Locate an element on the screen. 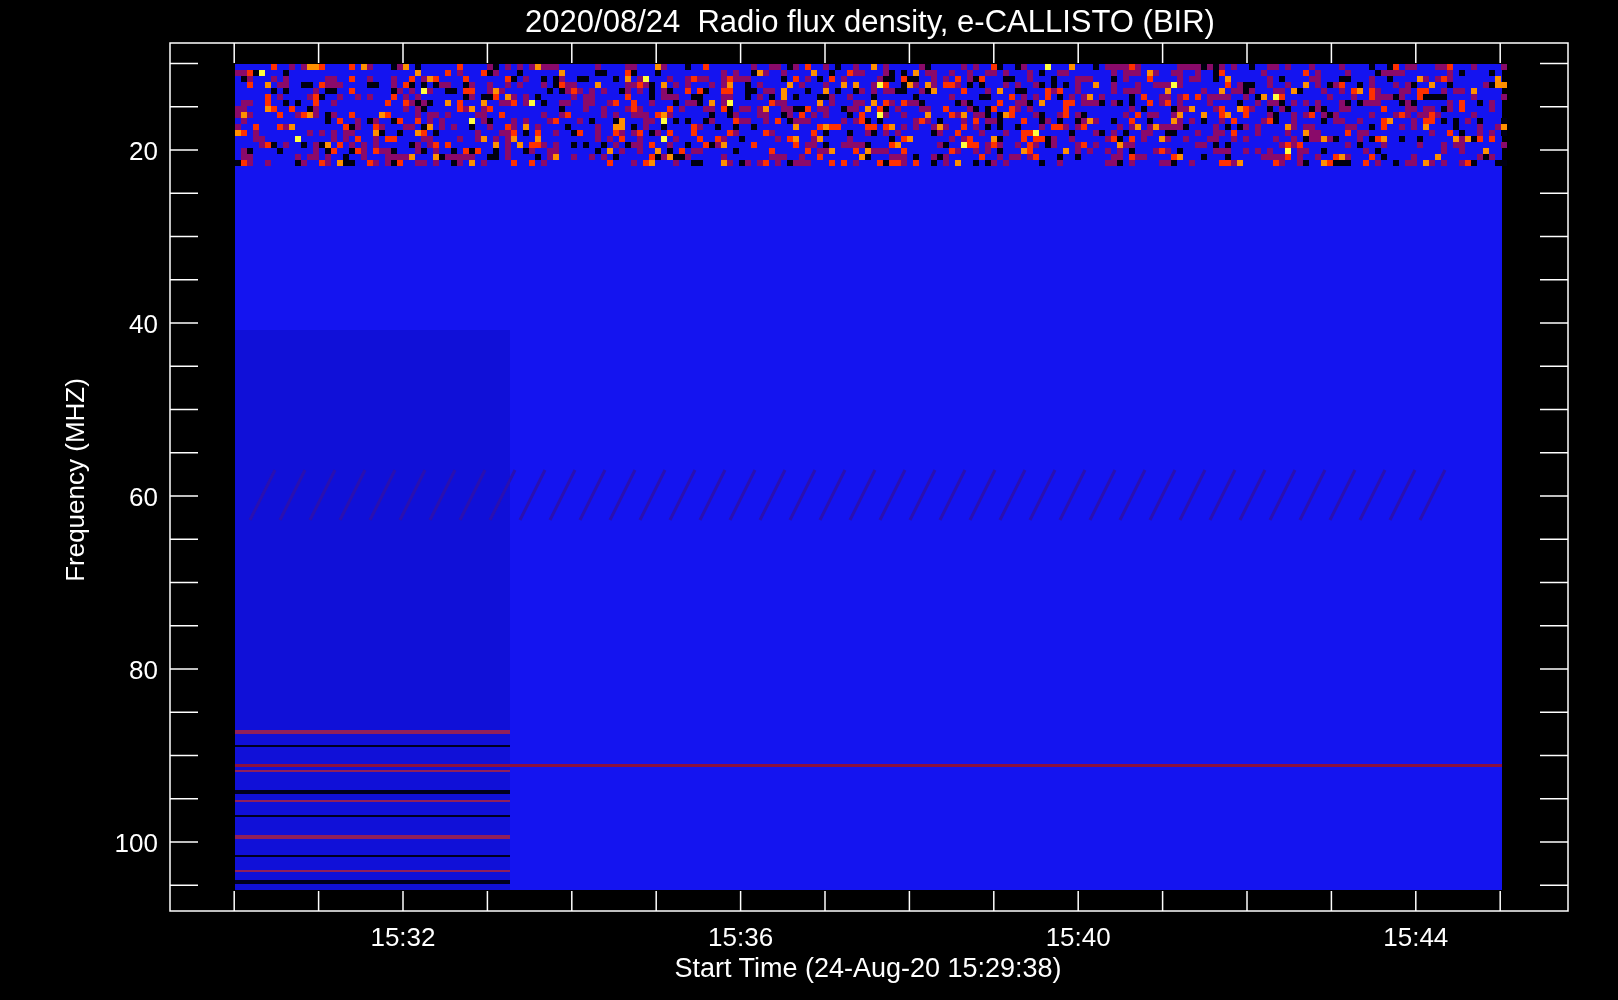 This screenshot has width=1618, height=1000. x-tick-label: 15:40 is located at coordinates (1078, 937).